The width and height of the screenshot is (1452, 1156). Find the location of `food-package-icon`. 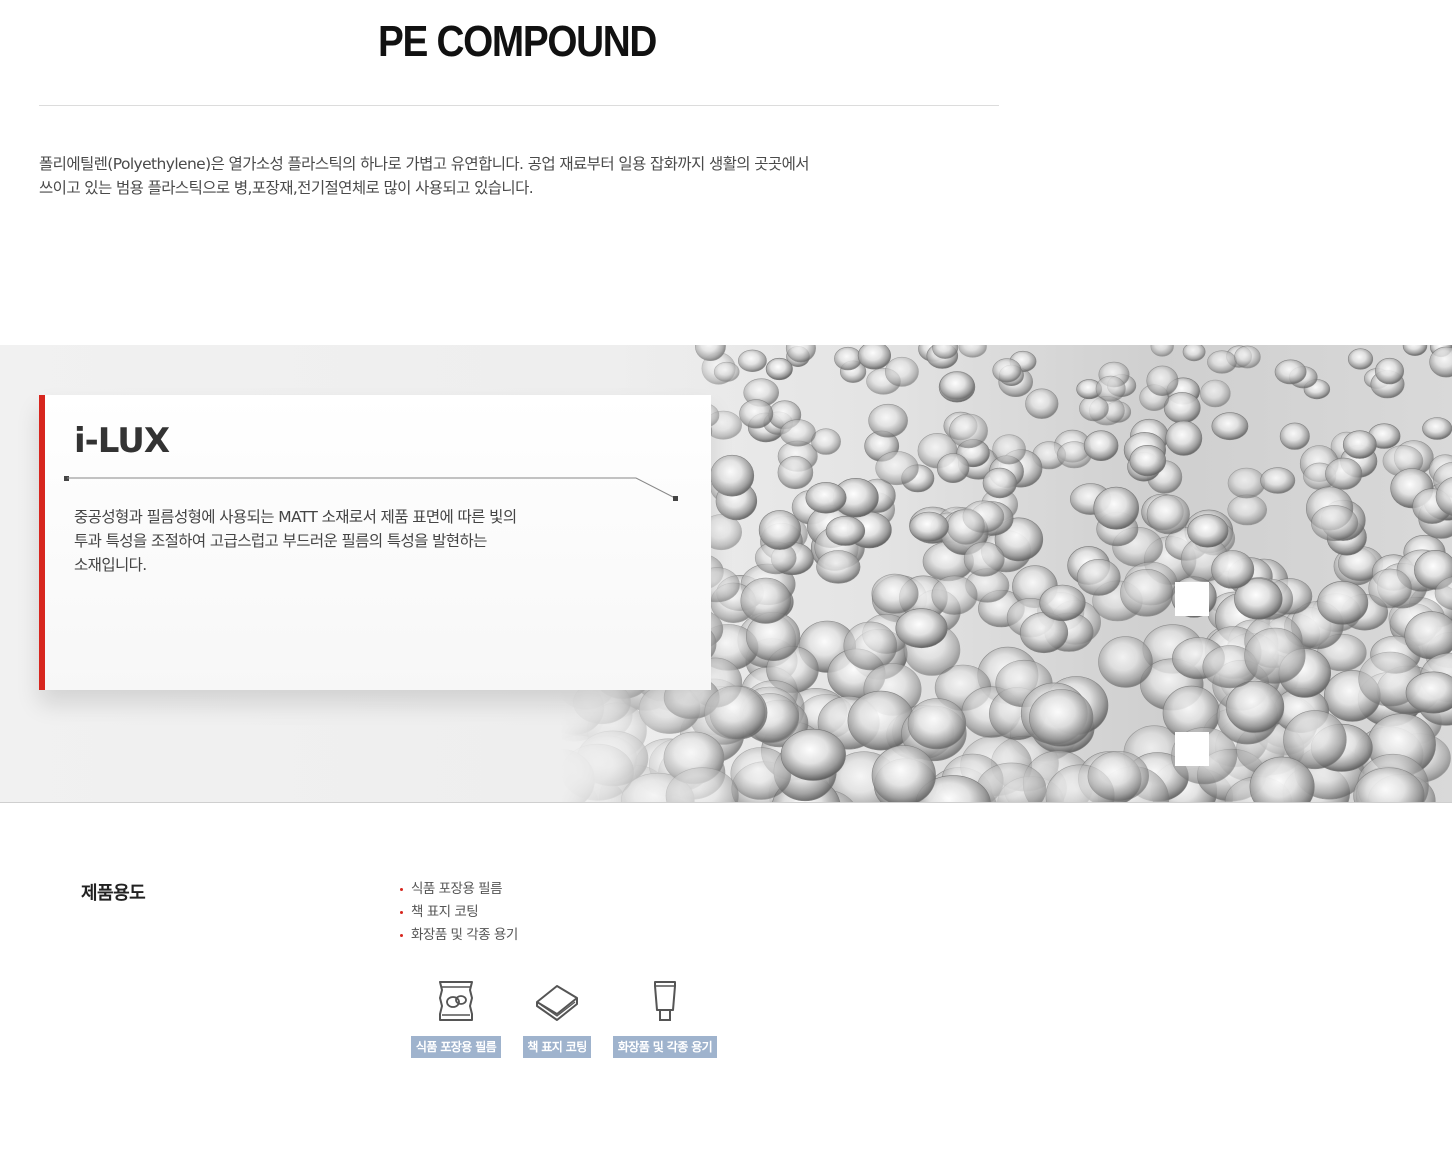

food-package-icon is located at coordinates (456, 1001).